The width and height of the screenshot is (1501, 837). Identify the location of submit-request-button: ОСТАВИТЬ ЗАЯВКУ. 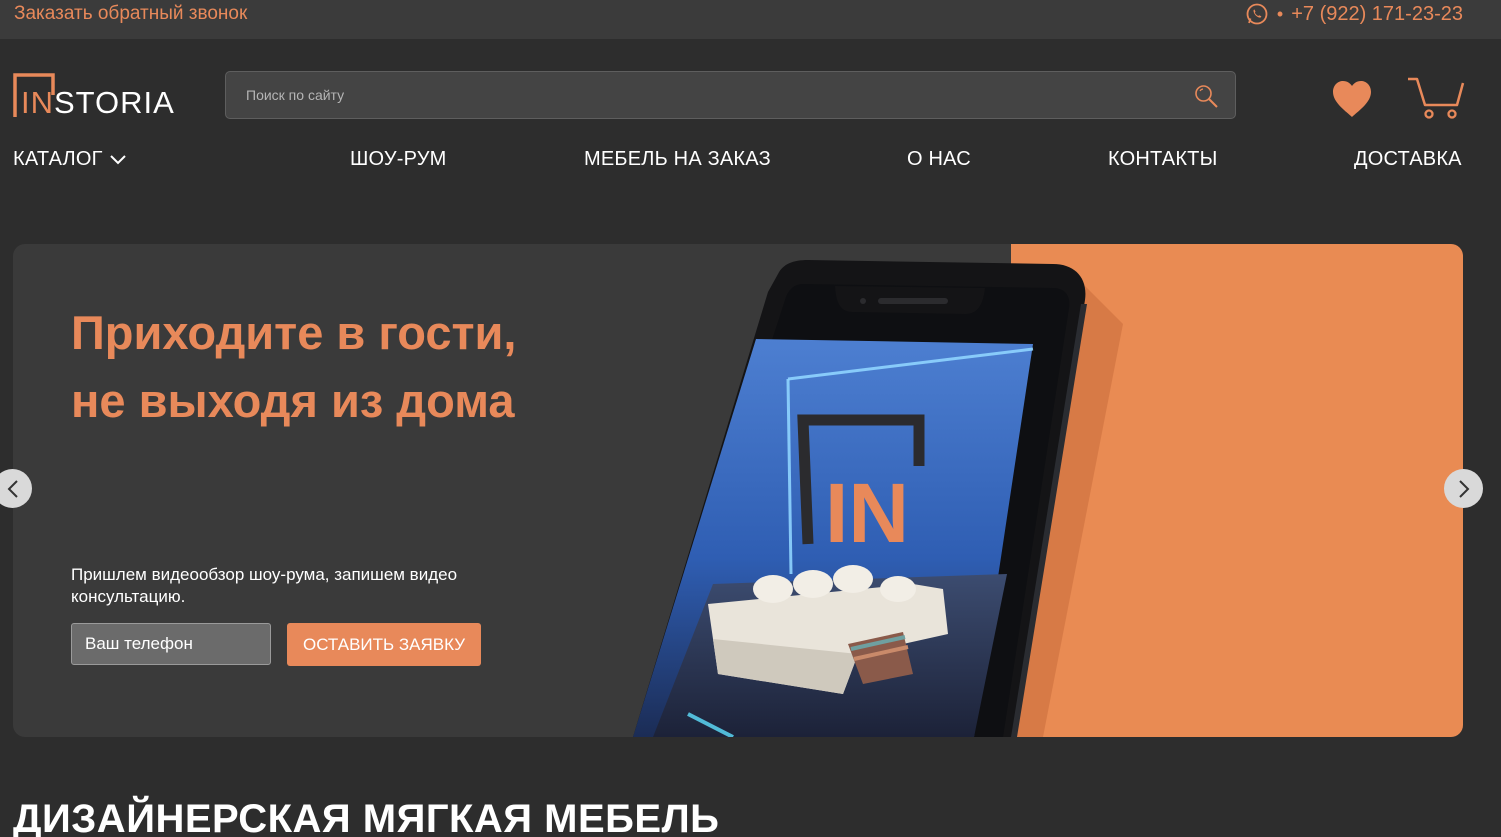
(384, 644).